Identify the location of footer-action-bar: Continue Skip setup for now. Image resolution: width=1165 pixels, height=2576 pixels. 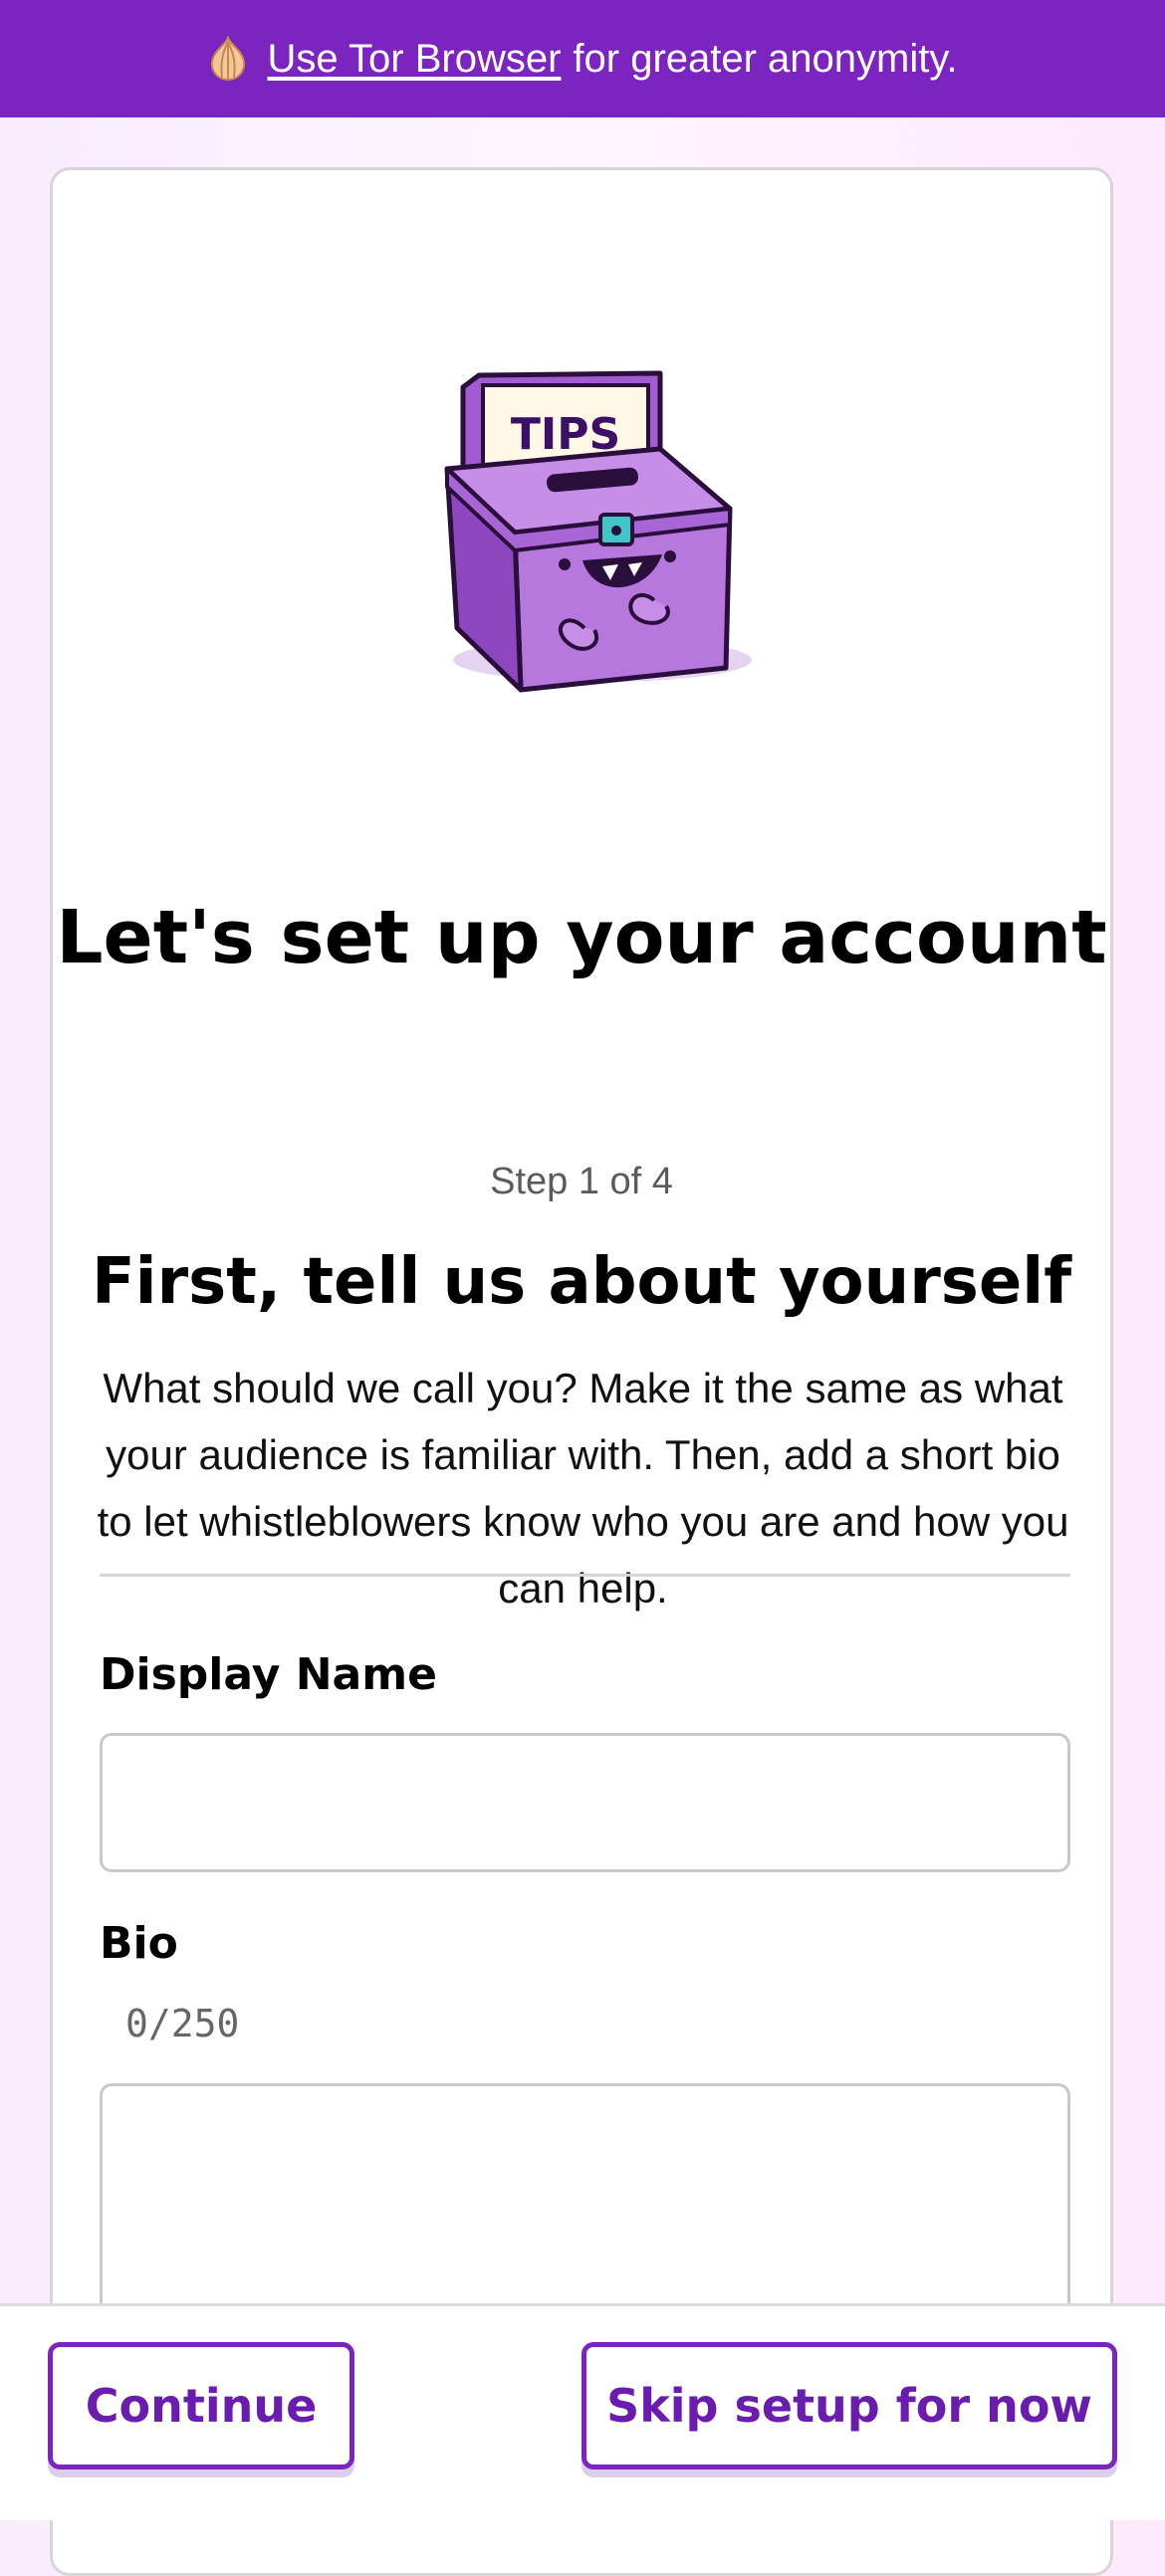
(582, 2411).